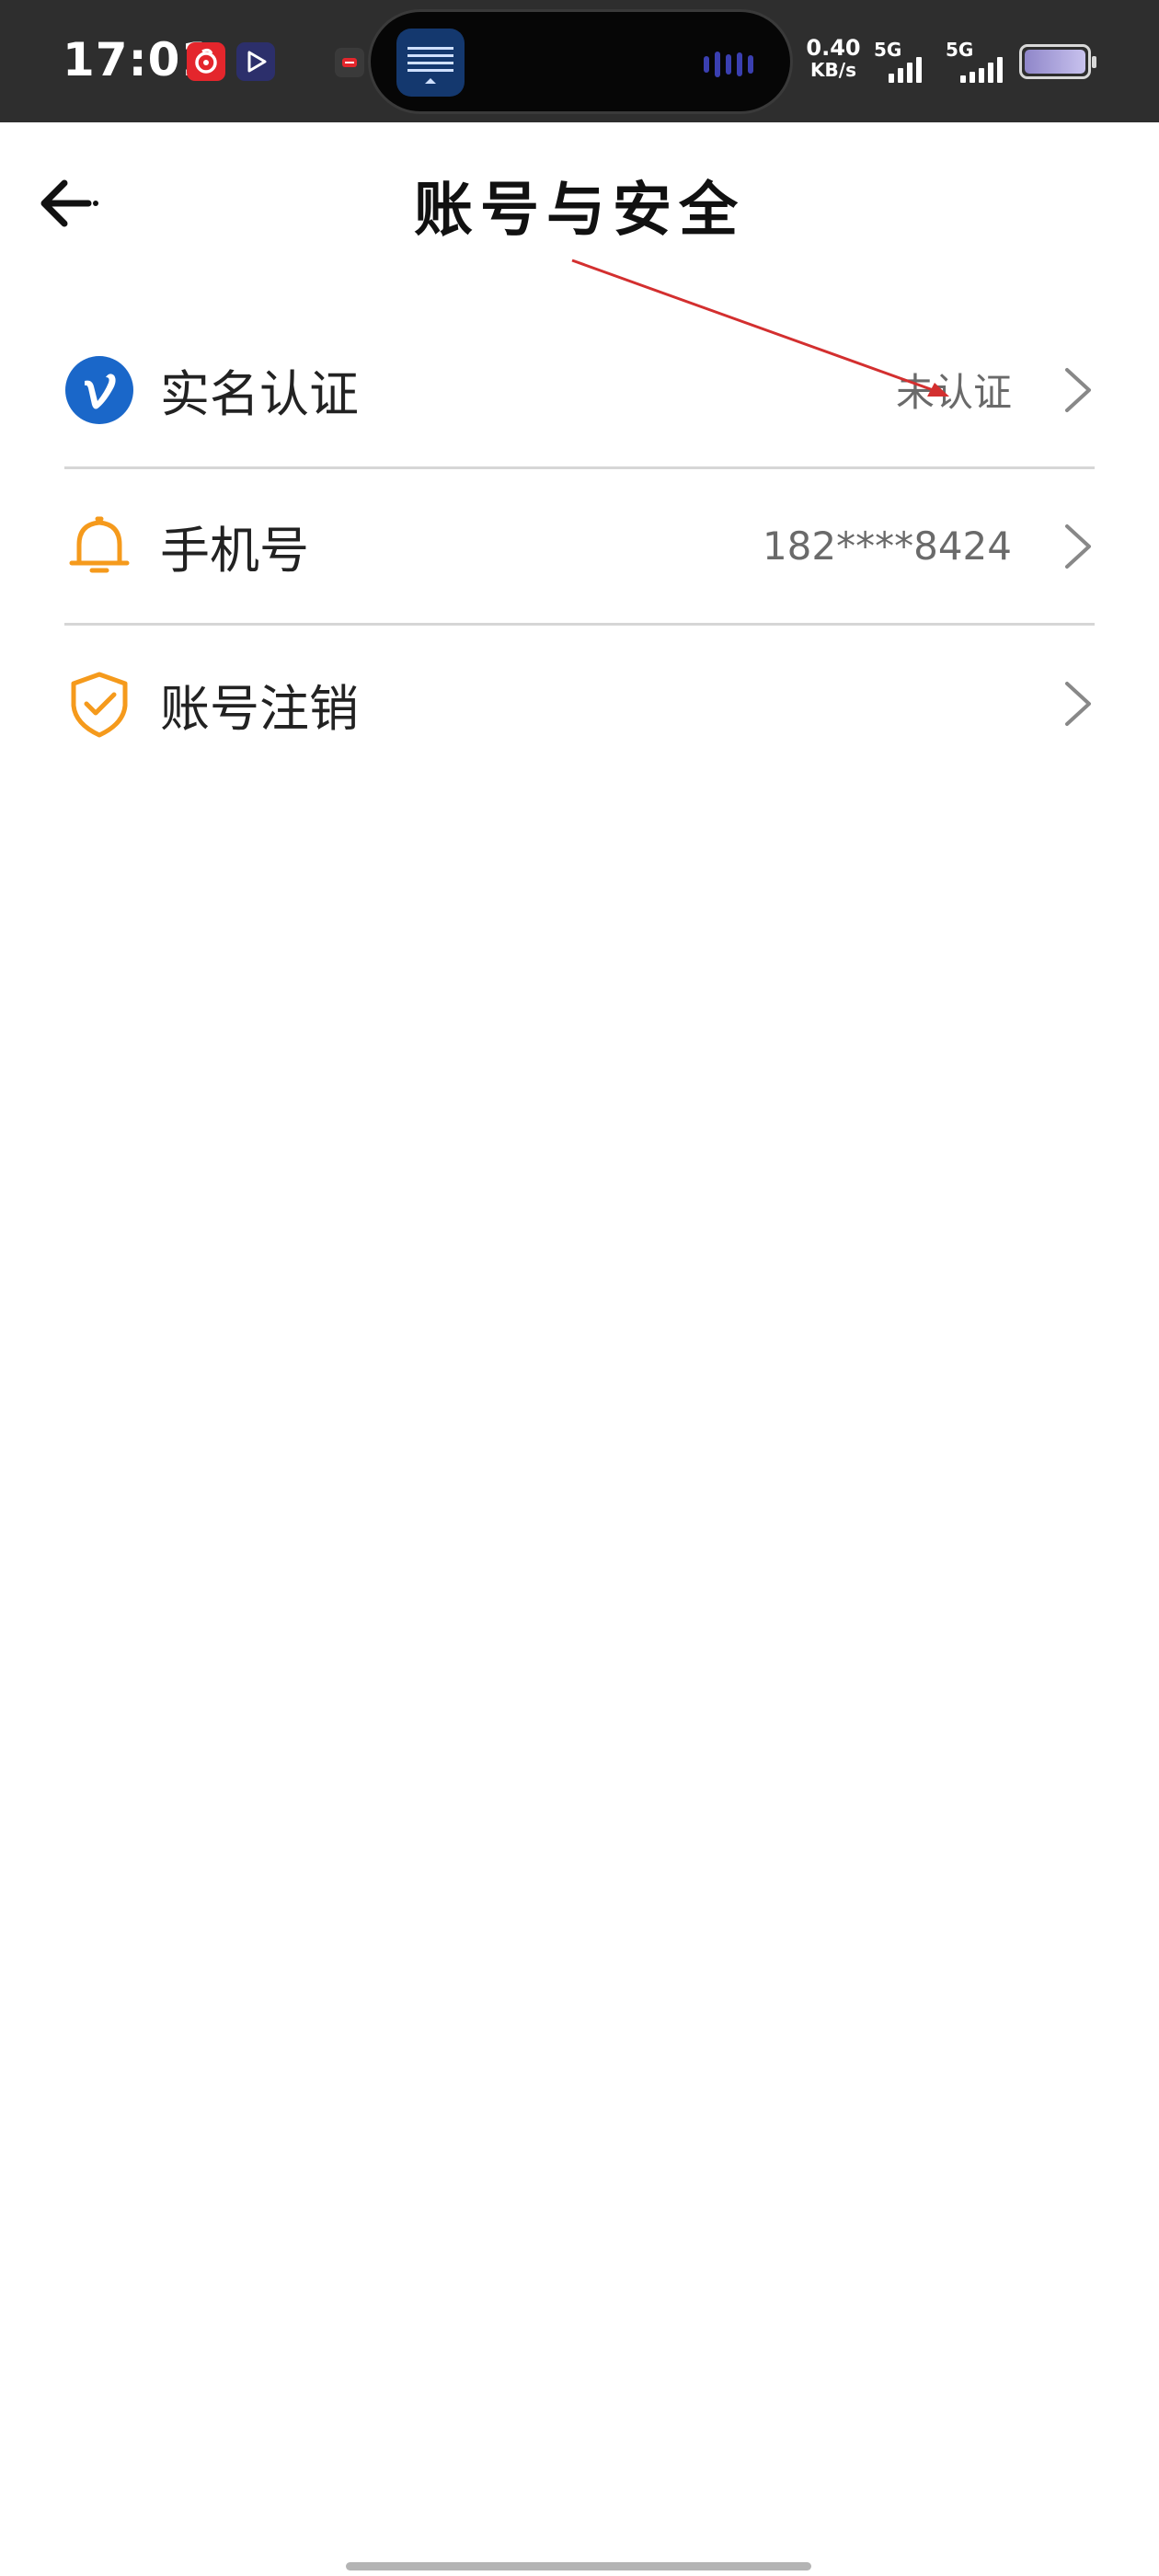 The image size is (1159, 2576). Describe the element at coordinates (99, 390) in the screenshot. I see `verified-v-icon` at that location.